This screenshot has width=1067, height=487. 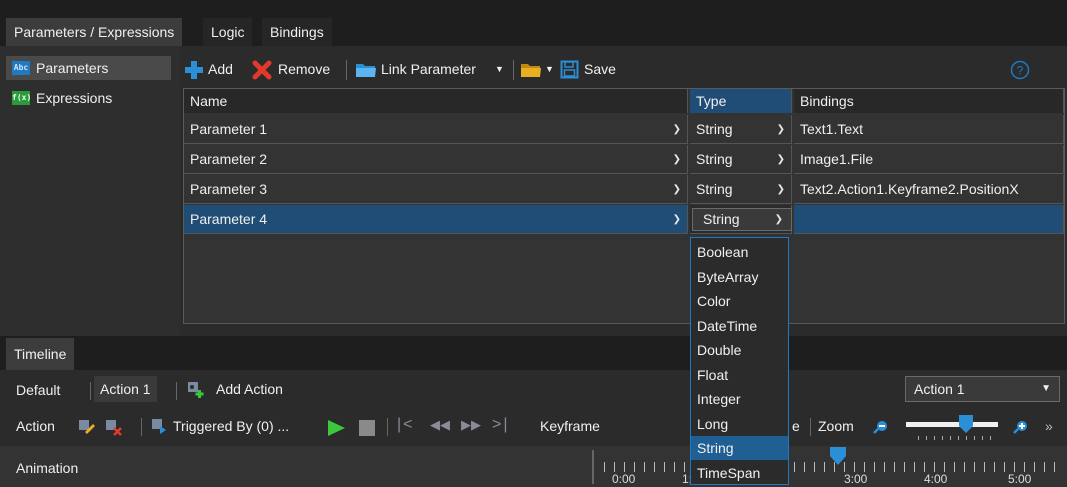 What do you see at coordinates (336, 428) in the screenshot?
I see `play-icon` at bounding box center [336, 428].